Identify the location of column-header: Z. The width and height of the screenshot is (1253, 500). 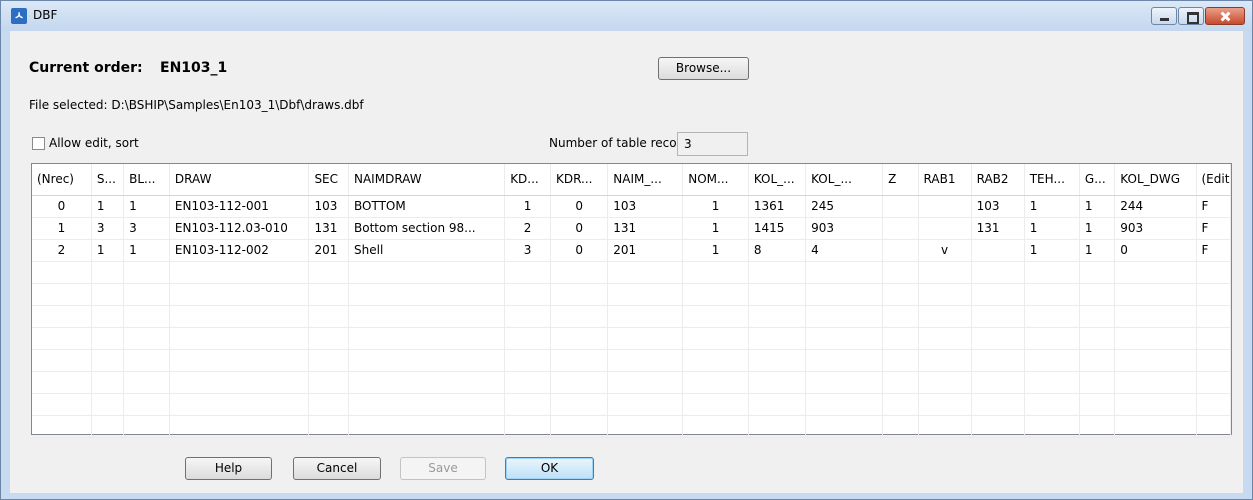
(900, 180).